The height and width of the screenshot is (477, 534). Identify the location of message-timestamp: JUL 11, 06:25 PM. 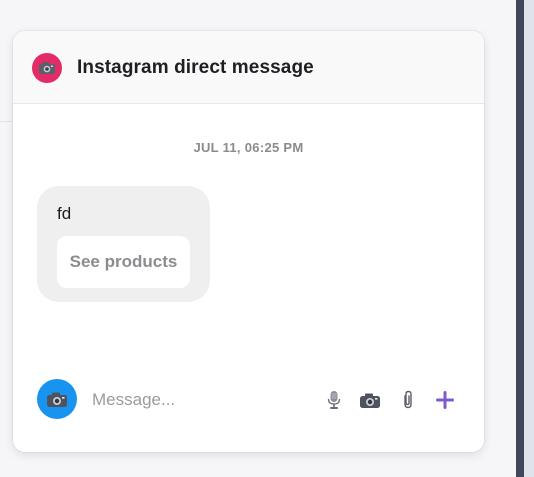
(248, 147).